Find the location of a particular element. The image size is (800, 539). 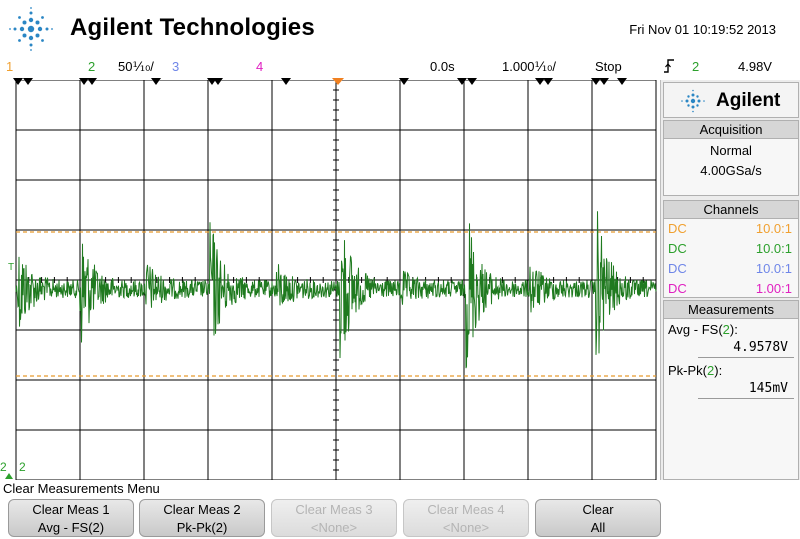

channel-4-probe: 1.00:1 is located at coordinates (773, 288).